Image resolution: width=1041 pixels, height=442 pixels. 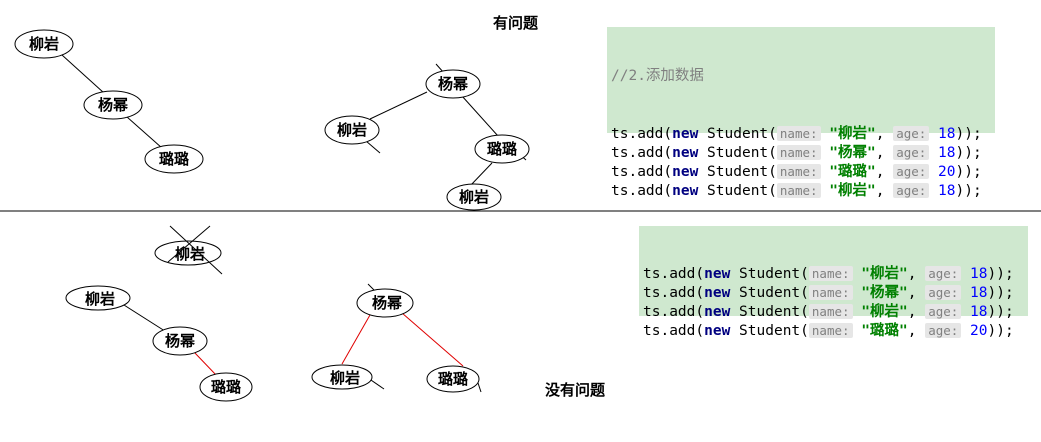 What do you see at coordinates (852, 153) in the screenshot?
I see `code-token: "杨幂"` at bounding box center [852, 153].